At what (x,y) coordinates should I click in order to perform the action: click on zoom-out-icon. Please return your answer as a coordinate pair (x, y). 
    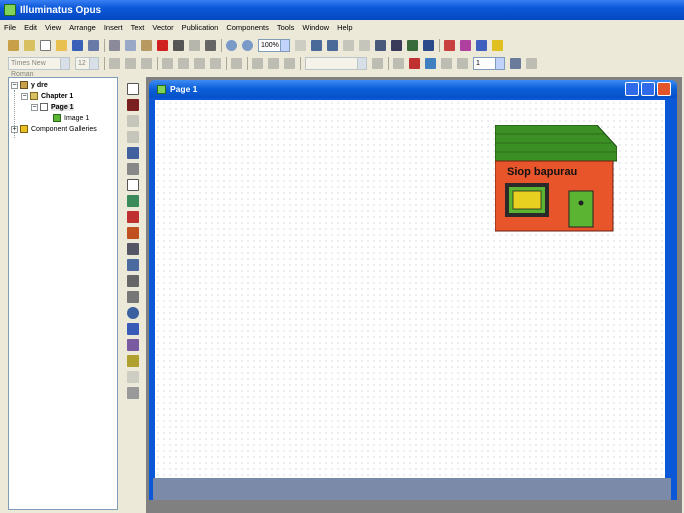
    Looking at the image, I should click on (247, 45).